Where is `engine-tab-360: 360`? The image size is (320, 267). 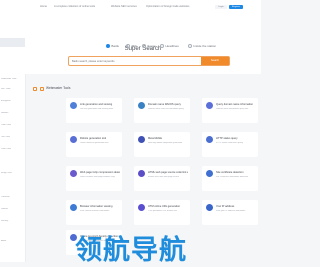
engine-tab-360: 360 is located at coordinates (131, 46).